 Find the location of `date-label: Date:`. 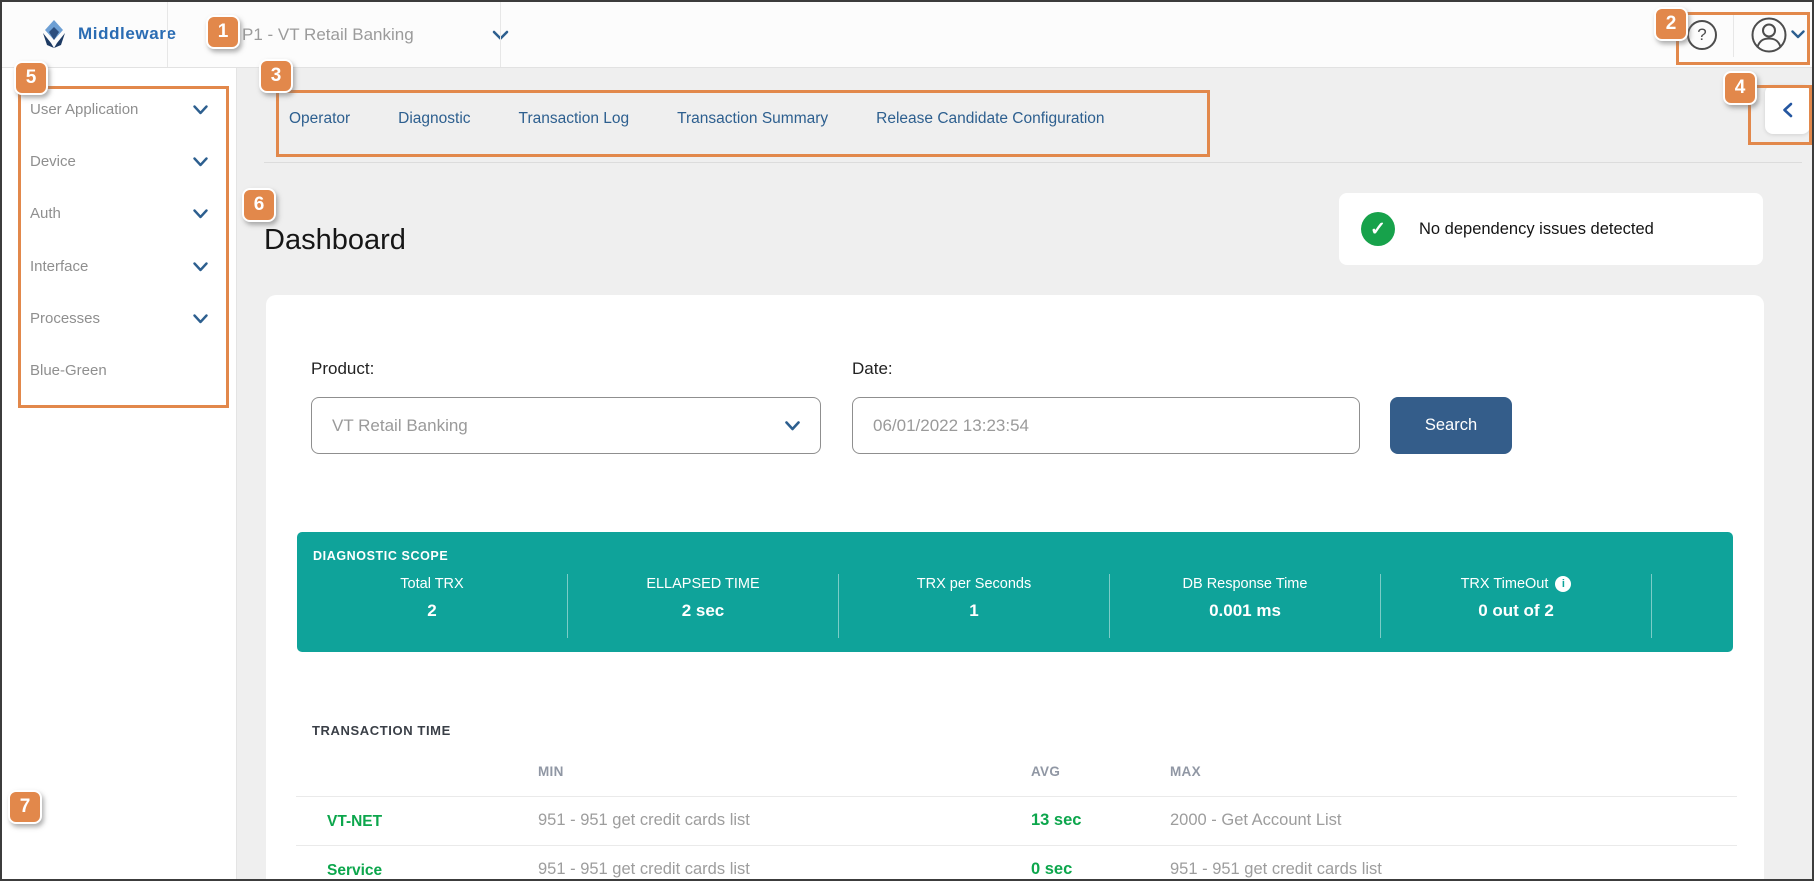

date-label: Date: is located at coordinates (872, 368).